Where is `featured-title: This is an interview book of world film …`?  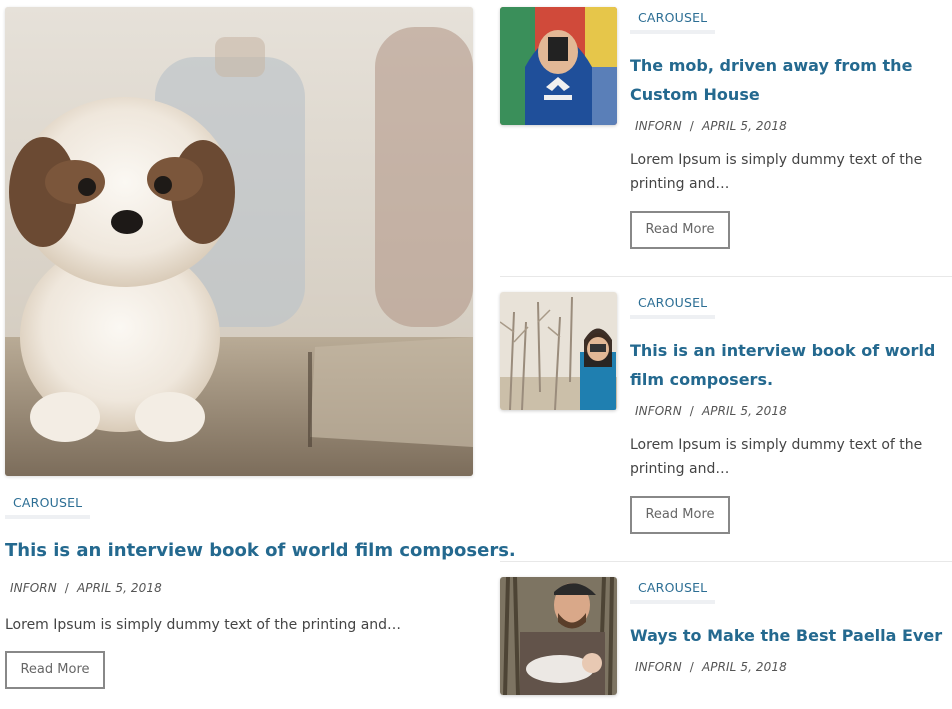
featured-title: This is an interview book of world film … is located at coordinates (260, 551).